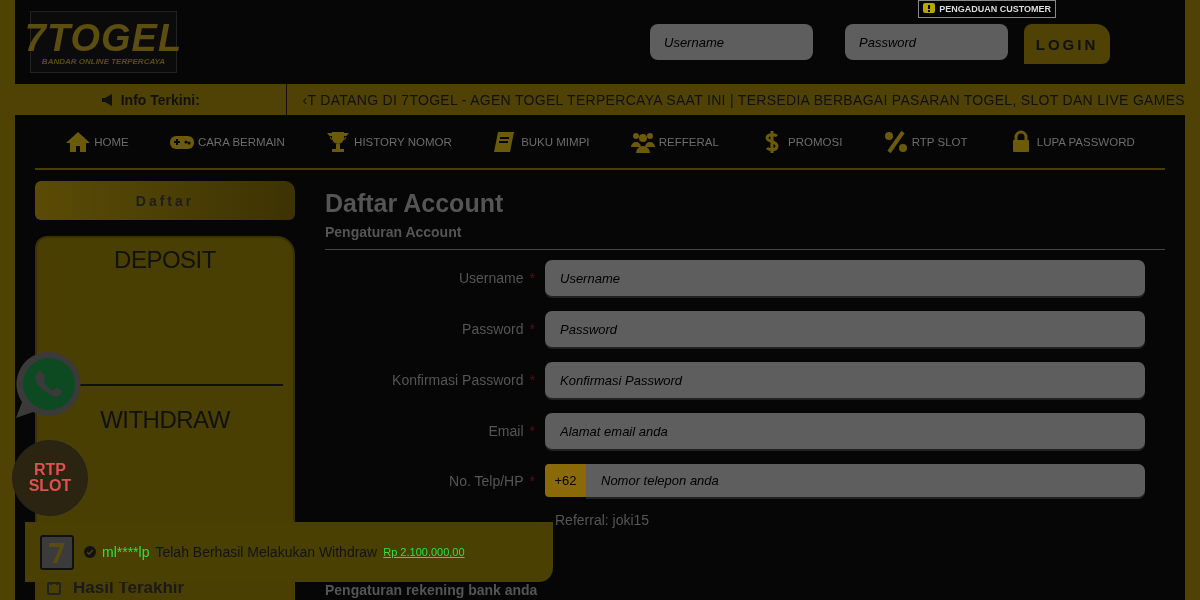  Describe the element at coordinates (486, 480) in the screenshot. I see `field-label: No. Telp/HP` at that location.